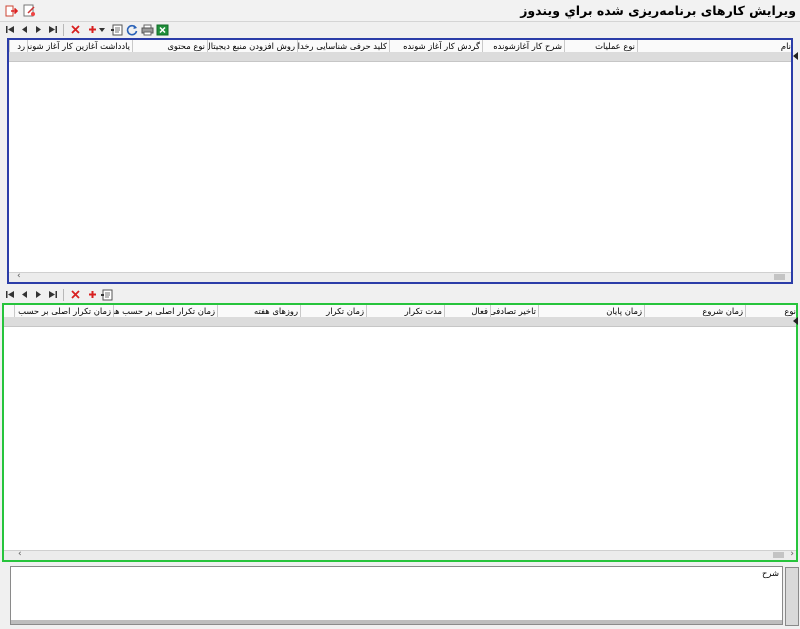 The width and height of the screenshot is (800, 629). I want to click on col-header-weekdays: روزهای هفته, so click(258, 311).